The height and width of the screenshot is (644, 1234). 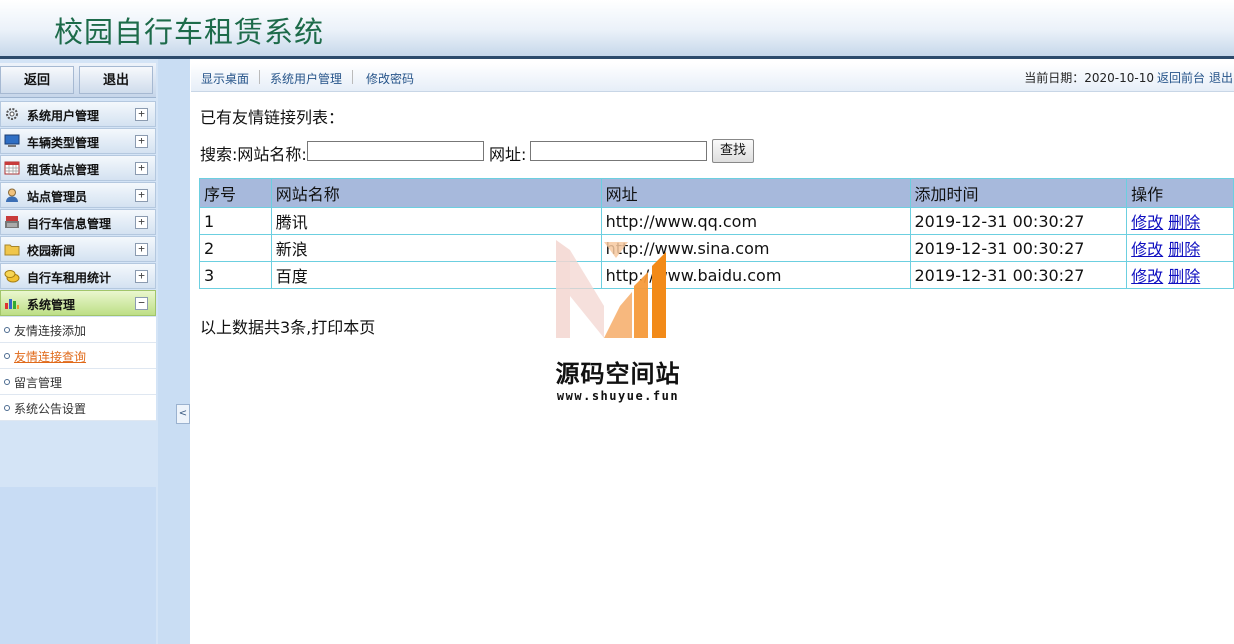 I want to click on column-header: 序号, so click(x=235, y=193).